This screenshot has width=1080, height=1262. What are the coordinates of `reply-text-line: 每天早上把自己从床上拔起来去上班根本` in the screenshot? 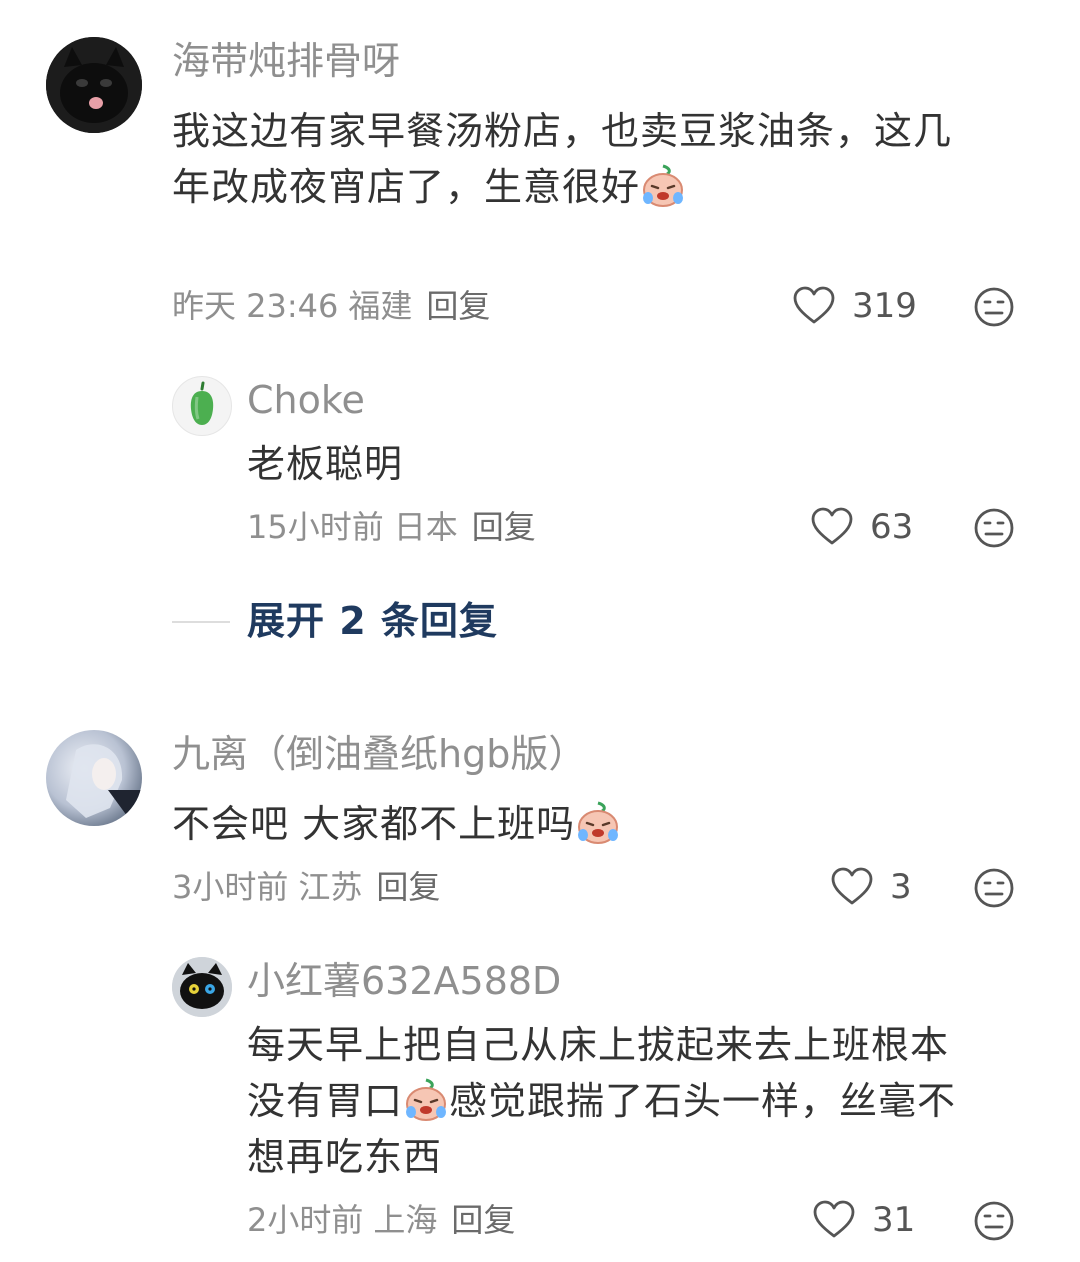 It's located at (598, 1045).